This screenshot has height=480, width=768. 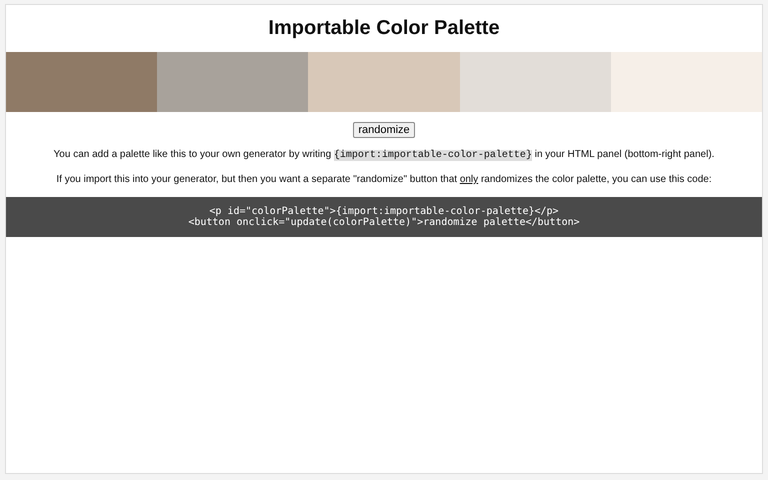 What do you see at coordinates (384, 155) in the screenshot?
I see `instruction-text: You can add a palette like this to your own generator by writing {import:importable-color-palette} in your HTML panel (bottom-right panel).` at bounding box center [384, 155].